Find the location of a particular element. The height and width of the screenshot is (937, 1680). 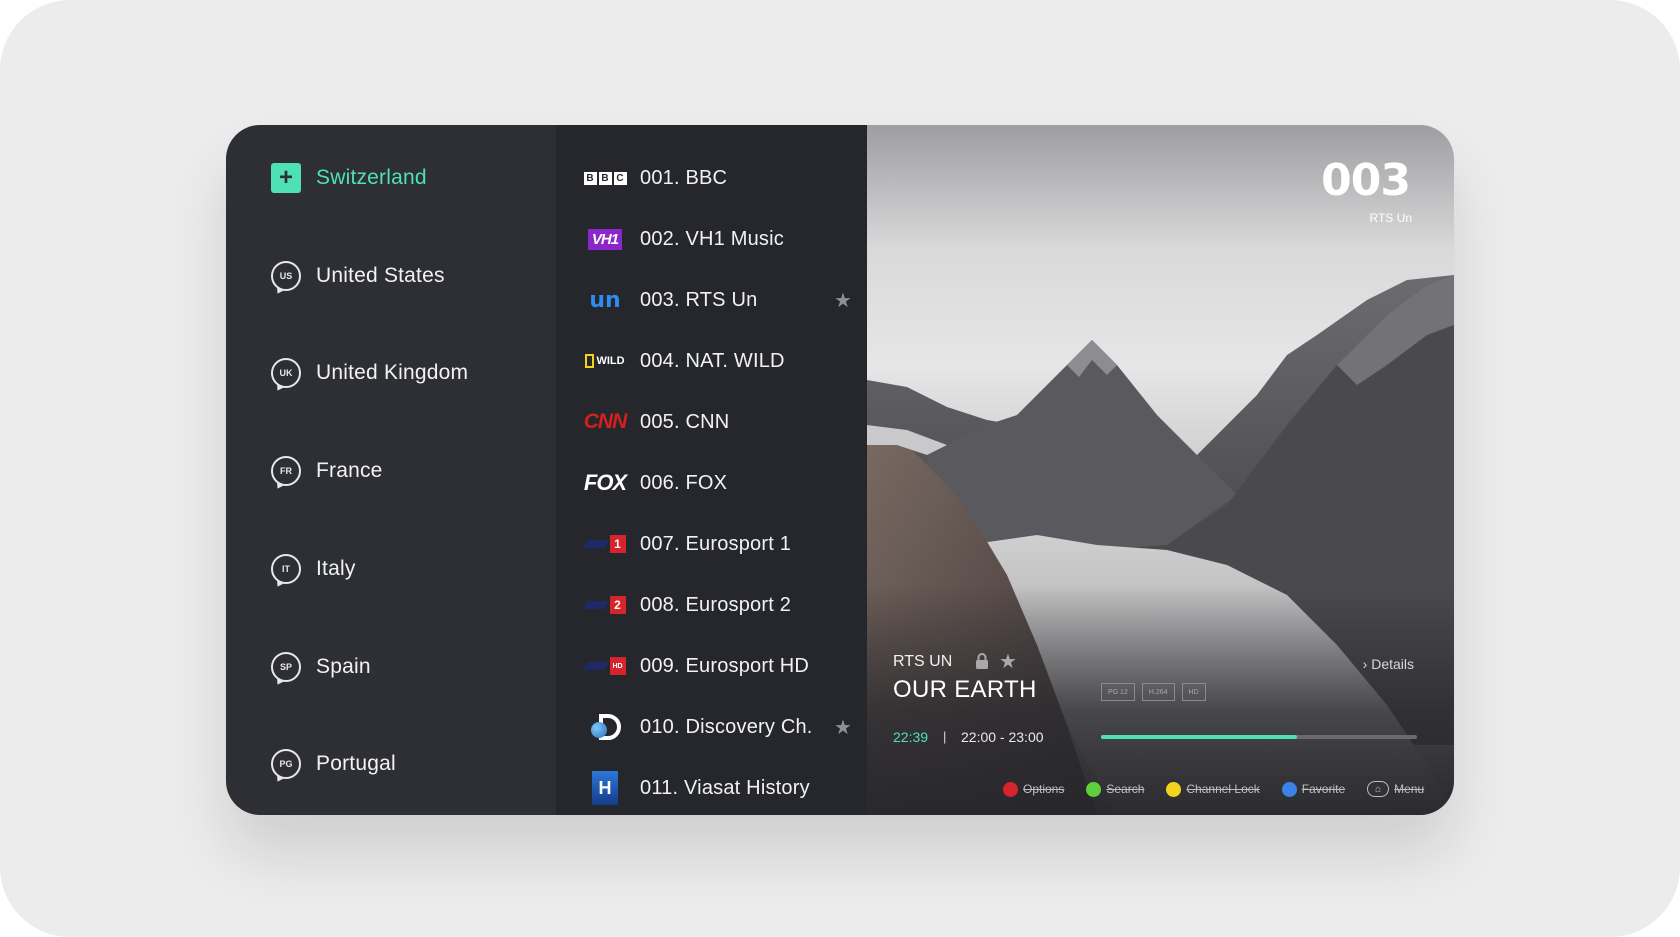

country-item-united-states: US United States is located at coordinates (358, 276).